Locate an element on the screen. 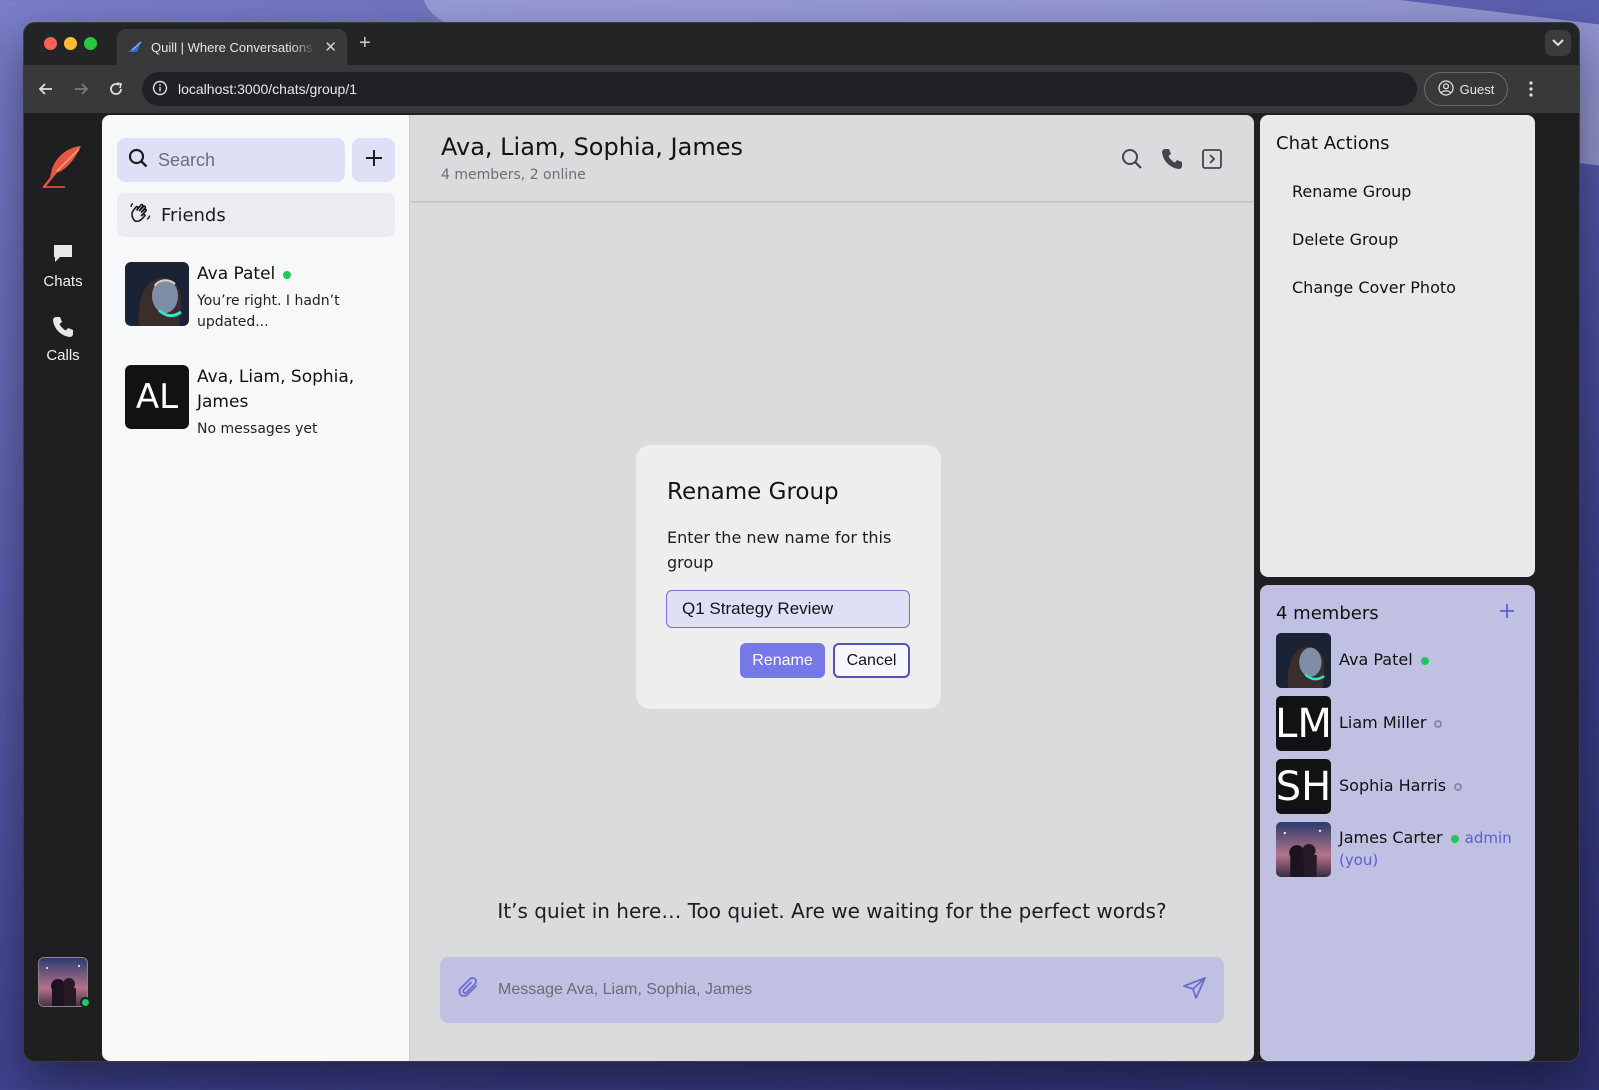 Image resolution: width=1599 pixels, height=1090 pixels. quill-logo-icon is located at coordinates (63, 166).